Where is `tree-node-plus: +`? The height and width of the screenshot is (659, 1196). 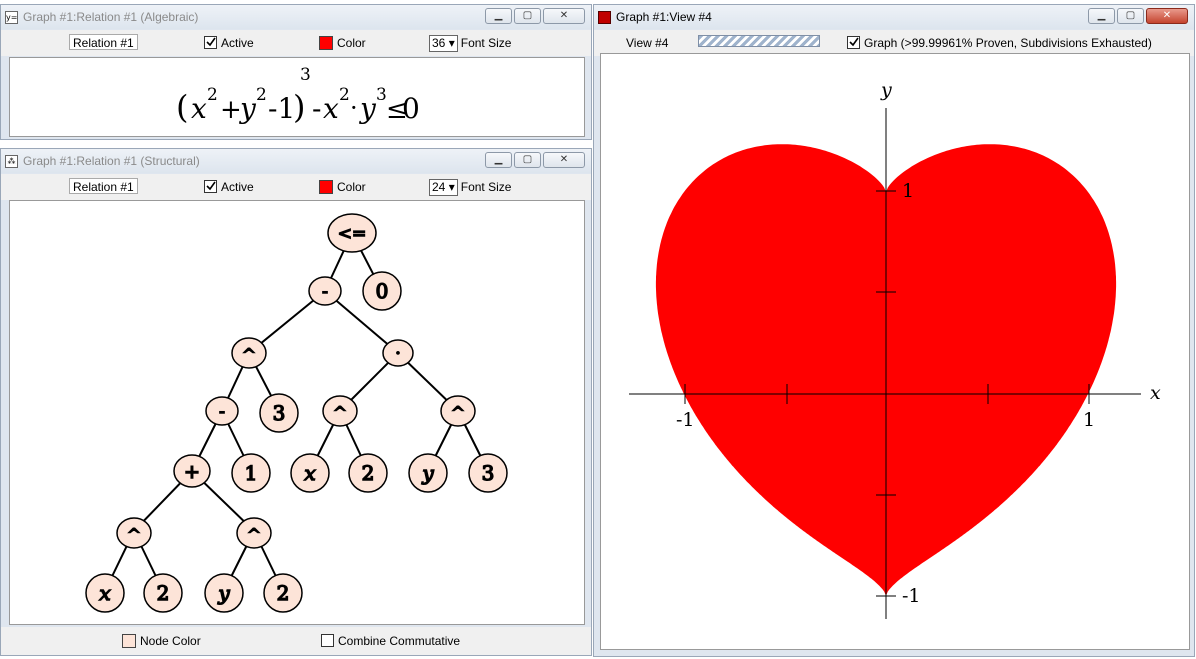
tree-node-plus: + is located at coordinates (192, 471).